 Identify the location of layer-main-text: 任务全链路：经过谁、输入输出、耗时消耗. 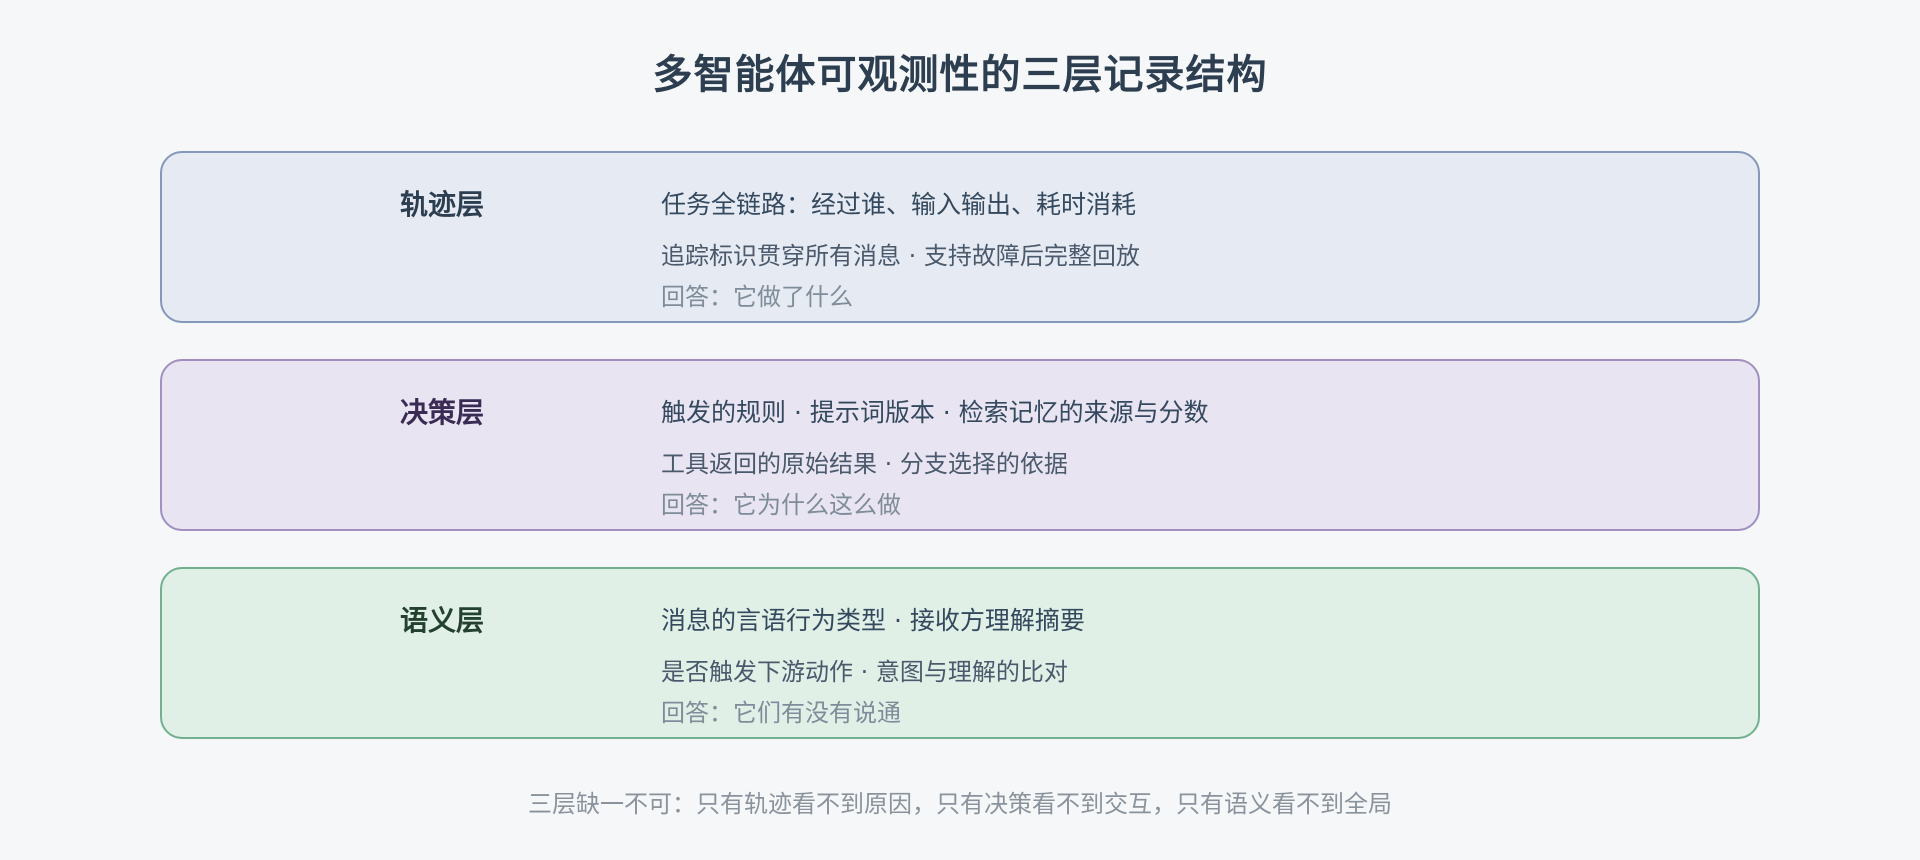
(899, 204).